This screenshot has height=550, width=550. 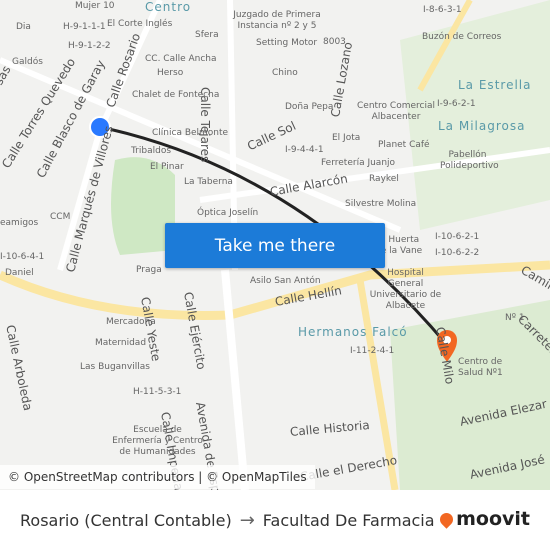 I want to click on poi-label: El Pinar, so click(x=167, y=167).